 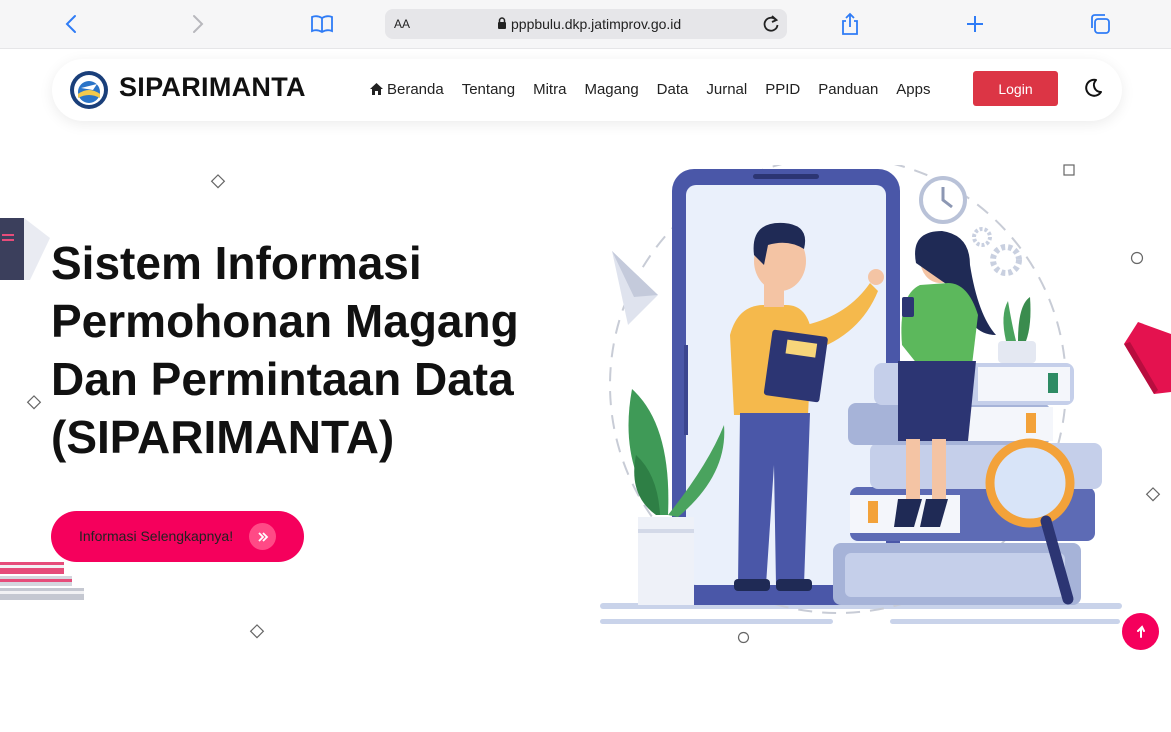 What do you see at coordinates (285, 321) in the screenshot?
I see `hero-title-line: Permohonan Magang` at bounding box center [285, 321].